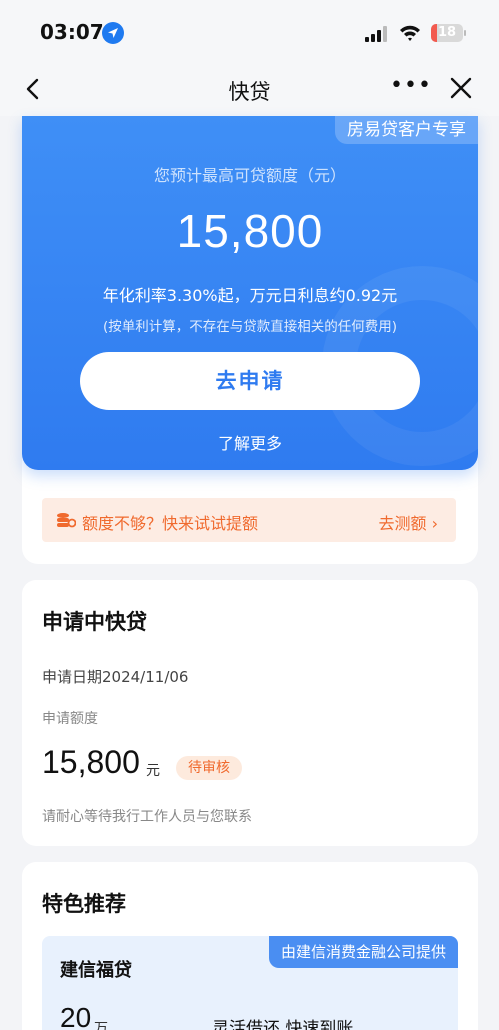 The image size is (499, 1030). I want to click on rate-line: 年化利率3.30%起，万元日利息约0.92元, so click(250, 295).